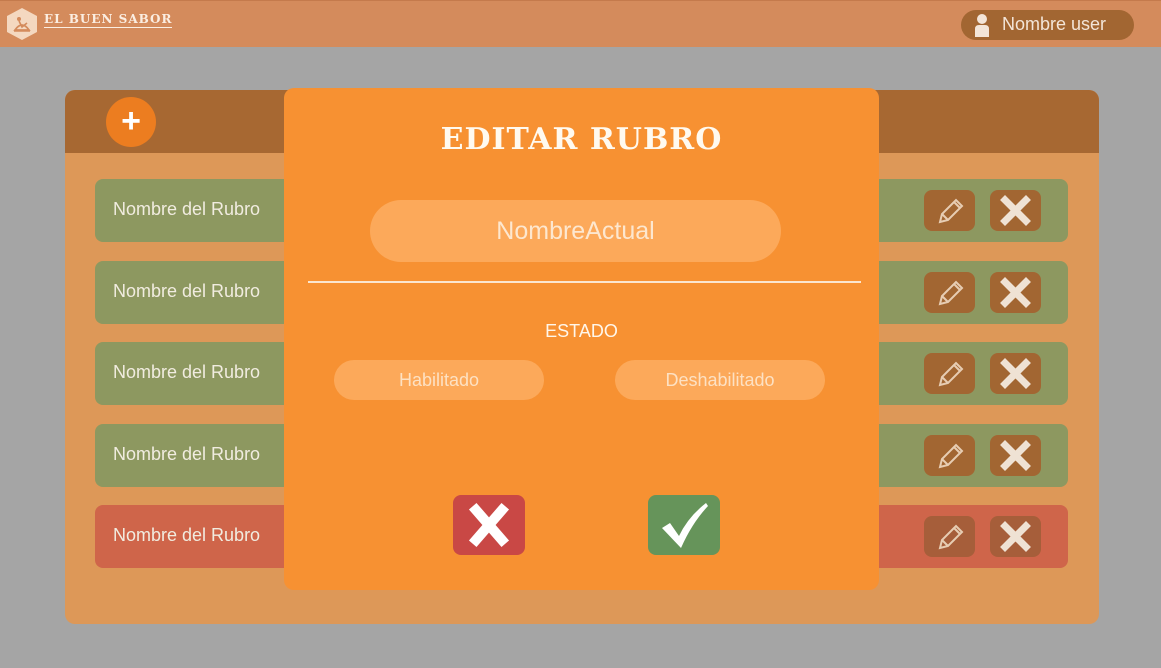 The height and width of the screenshot is (668, 1161). What do you see at coordinates (581, 331) in the screenshot?
I see `estado-label: ESTADO` at bounding box center [581, 331].